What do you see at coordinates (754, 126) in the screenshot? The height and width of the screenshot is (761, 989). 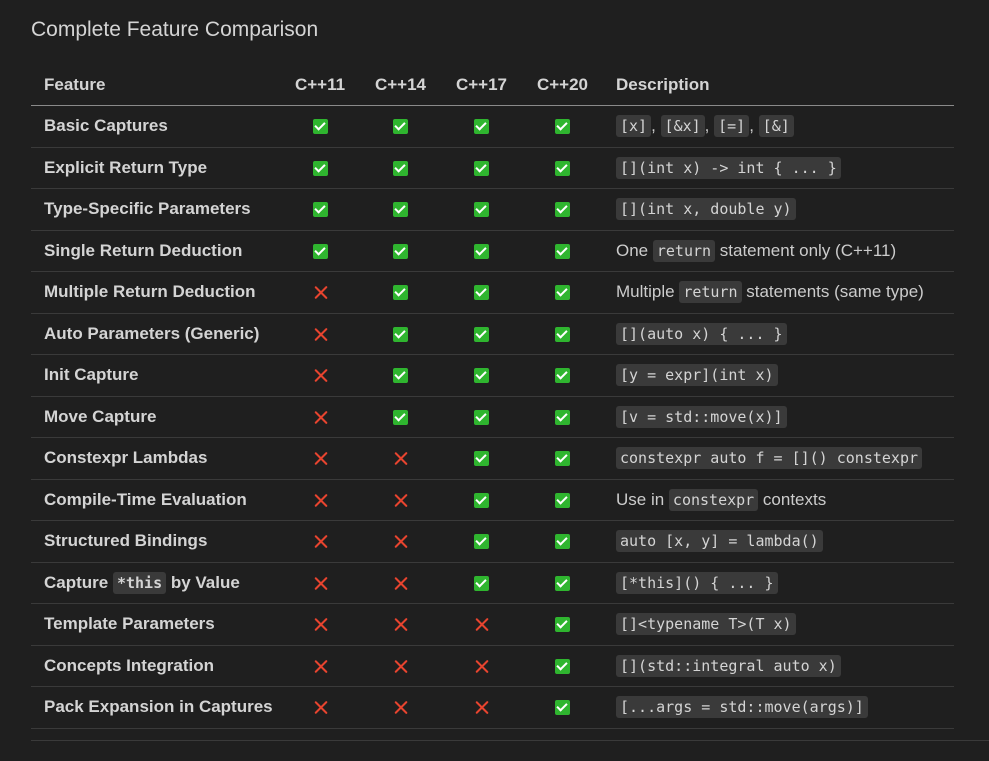 I see `text-segment: ,` at bounding box center [754, 126].